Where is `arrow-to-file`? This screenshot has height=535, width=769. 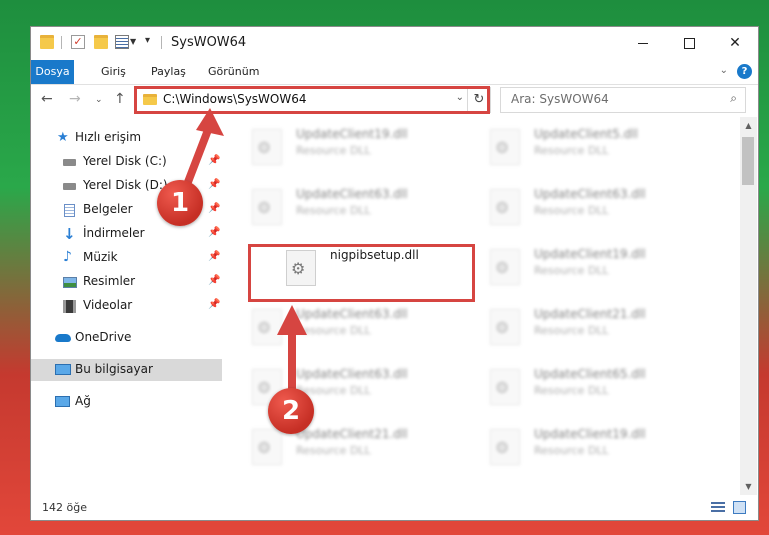
arrow-to-file is located at coordinates (292, 350).